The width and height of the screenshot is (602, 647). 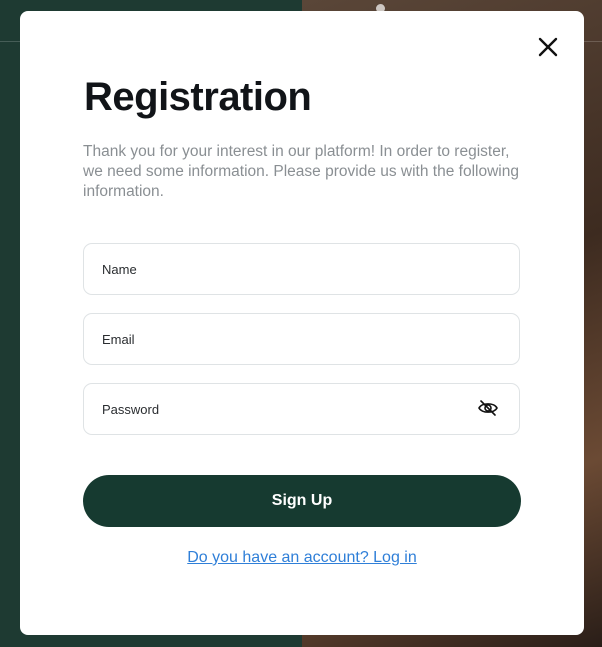 I want to click on login-link: Do you have an account? Log in, so click(x=302, y=558).